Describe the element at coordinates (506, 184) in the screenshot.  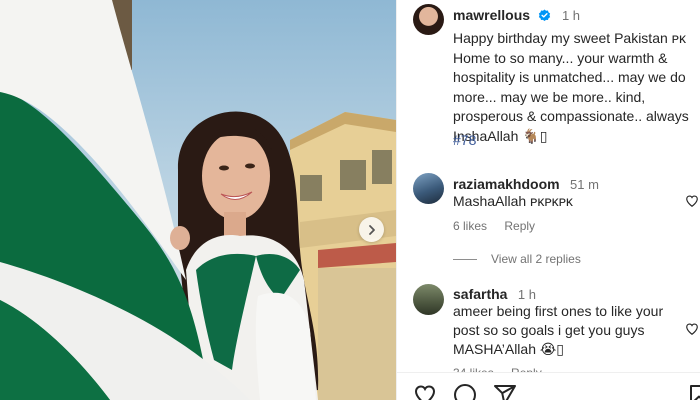
I see `comment-username: raziamakhdoom` at that location.